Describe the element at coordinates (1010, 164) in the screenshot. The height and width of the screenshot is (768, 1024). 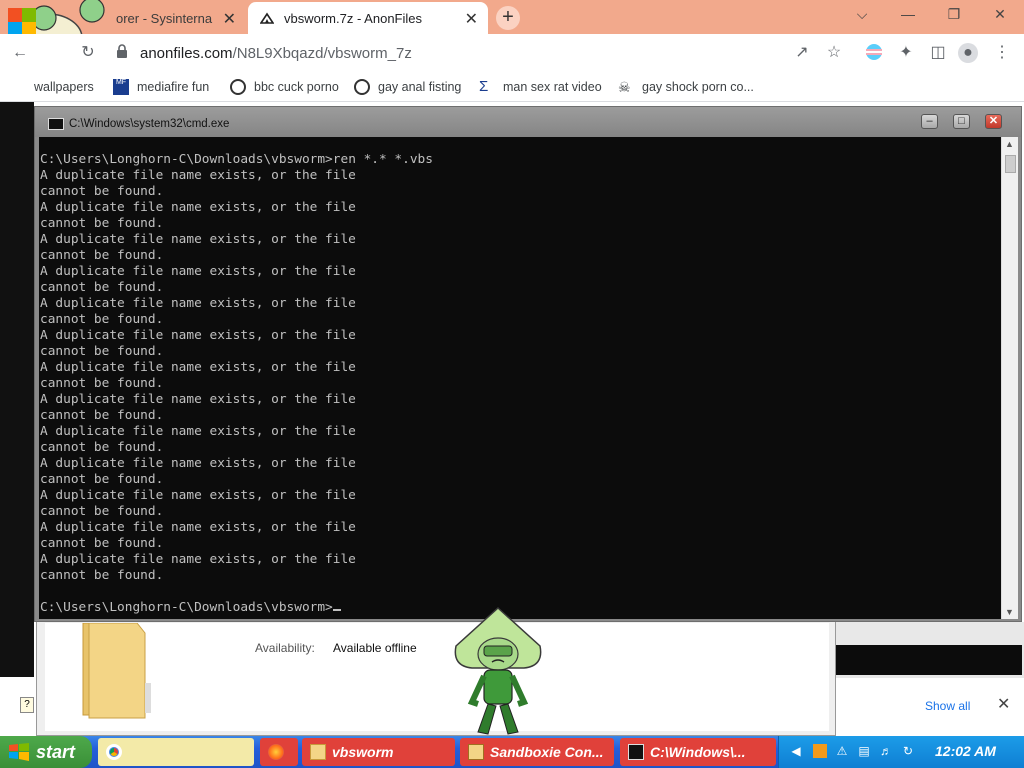
I see `scroll-thumb` at that location.